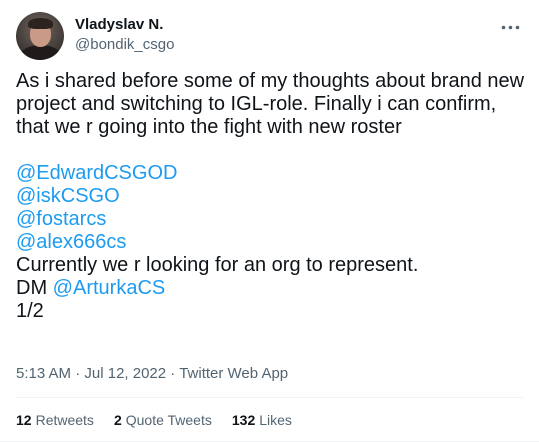 Image resolution: width=539 pixels, height=442 pixels. Describe the element at coordinates (243, 420) in the screenshot. I see `likes-count: 132` at that location.